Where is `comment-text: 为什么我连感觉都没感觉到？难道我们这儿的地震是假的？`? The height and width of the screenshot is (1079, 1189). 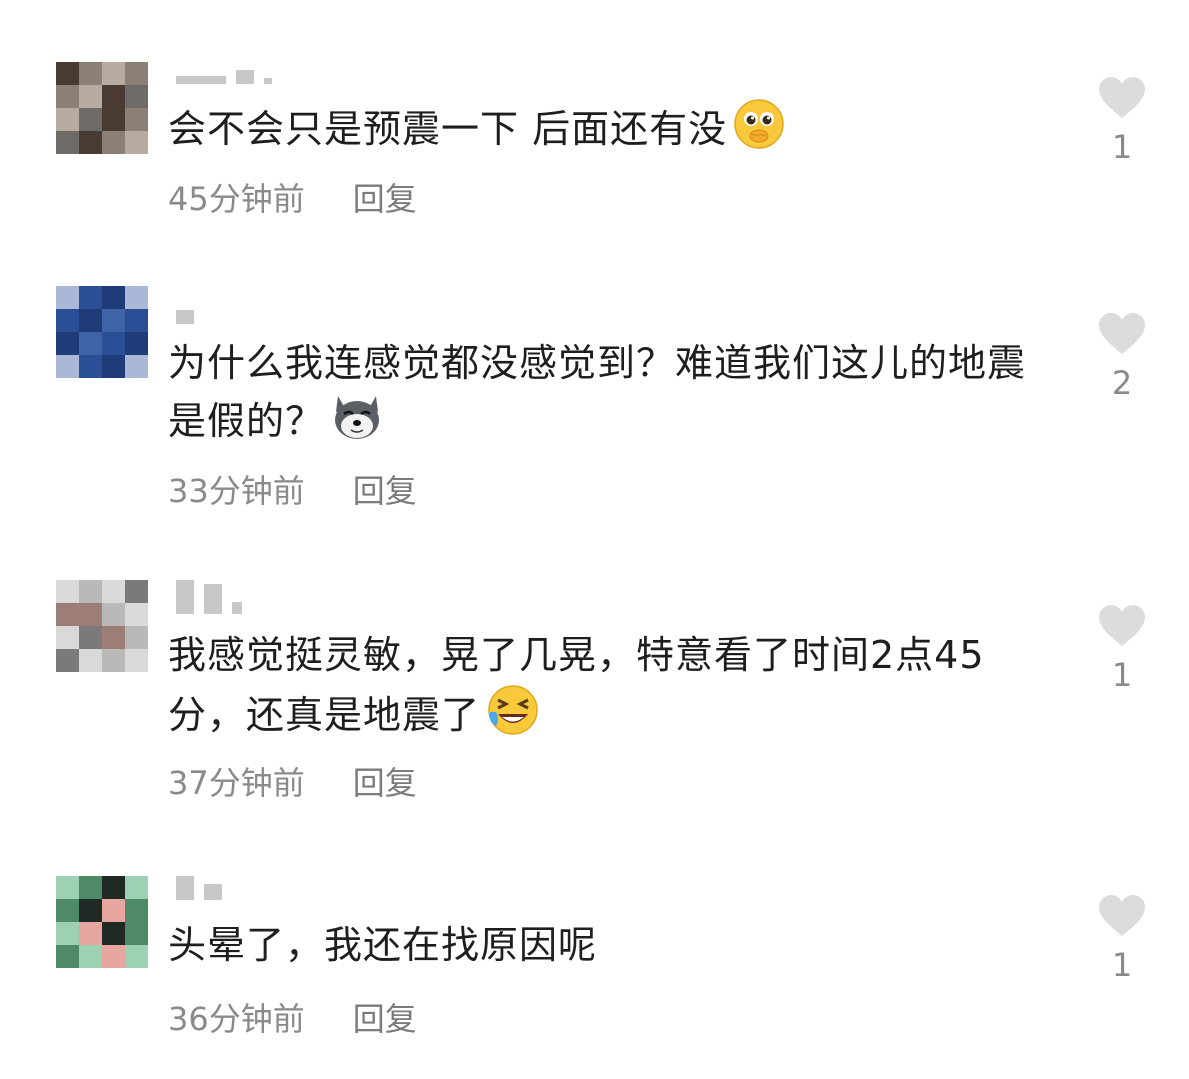
comment-text: 为什么我连感觉都没感觉到？难道我们这儿的地震是假的？ is located at coordinates (598, 396).